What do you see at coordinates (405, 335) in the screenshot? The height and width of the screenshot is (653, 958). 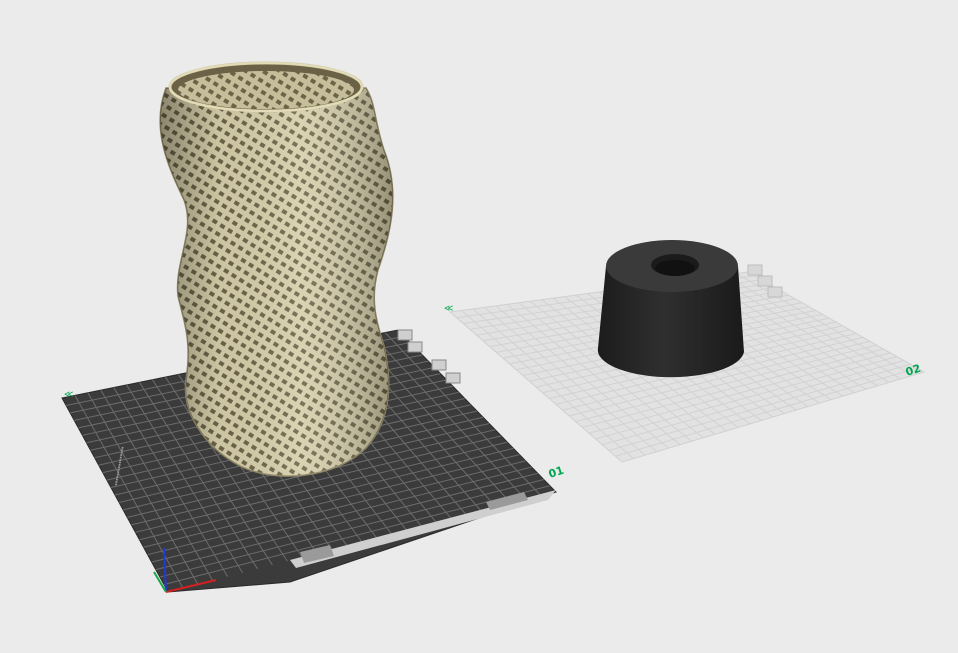 I see `select-plate-icon` at bounding box center [405, 335].